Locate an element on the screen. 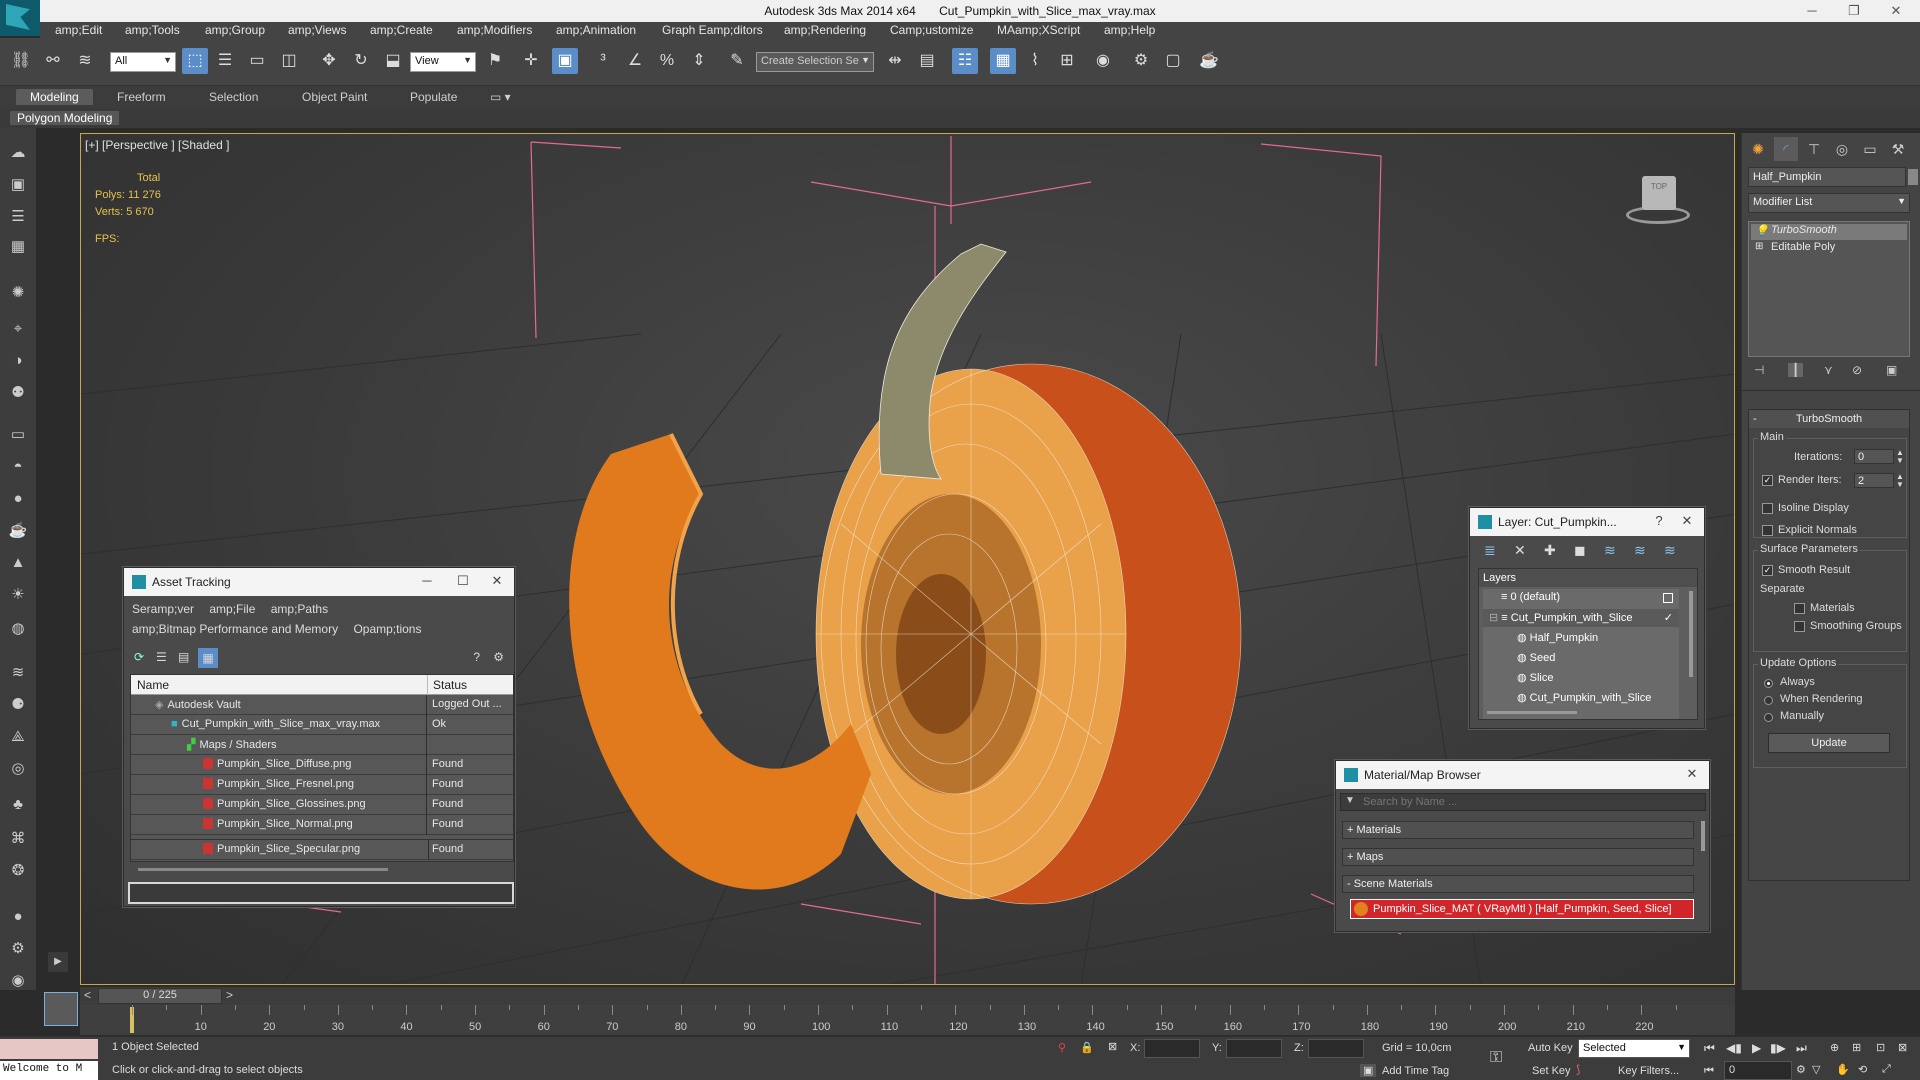 The width and height of the screenshot is (1920, 1080). set-key-icon: ⟆ is located at coordinates (1578, 1069).